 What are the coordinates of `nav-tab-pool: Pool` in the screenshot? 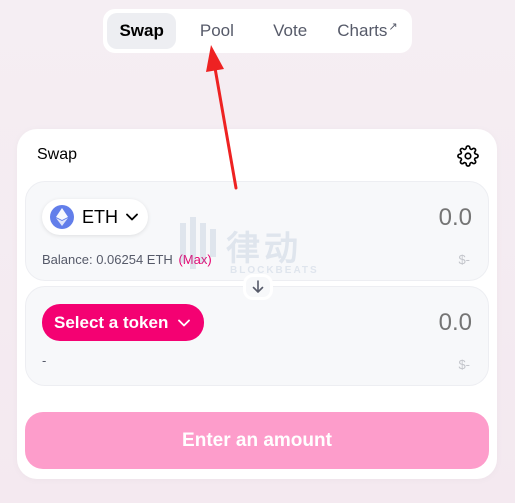 It's located at (216, 31).